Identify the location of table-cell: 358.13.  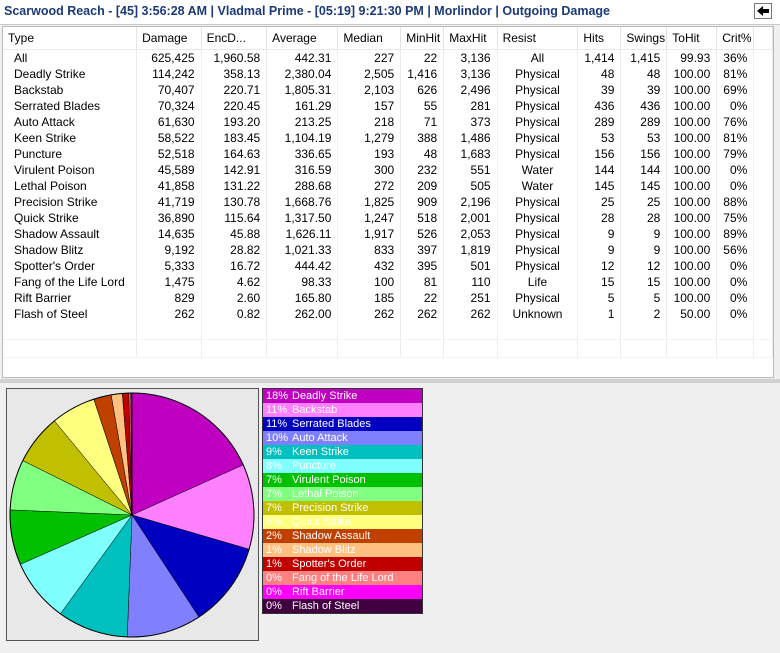
(234, 74).